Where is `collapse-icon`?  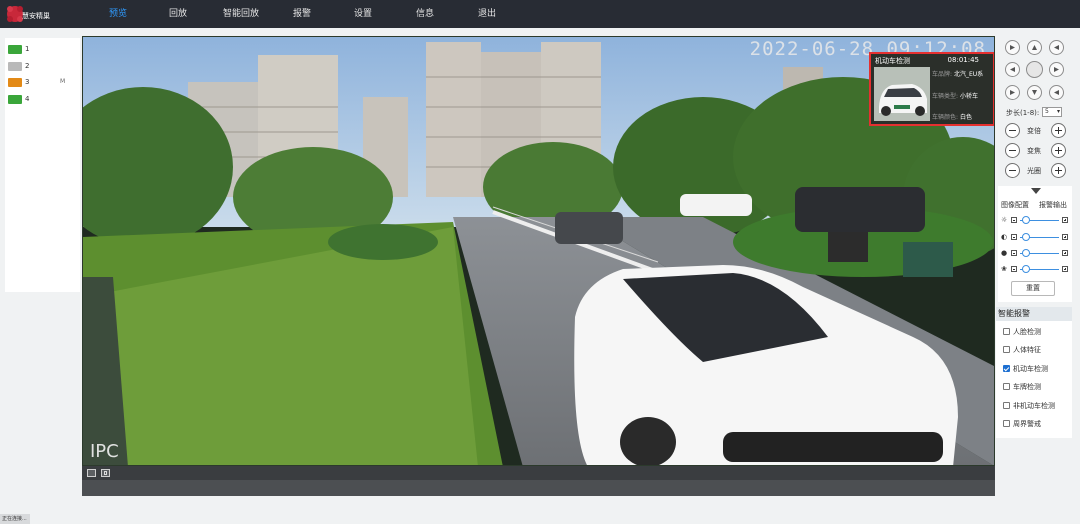 collapse-icon is located at coordinates (1036, 191).